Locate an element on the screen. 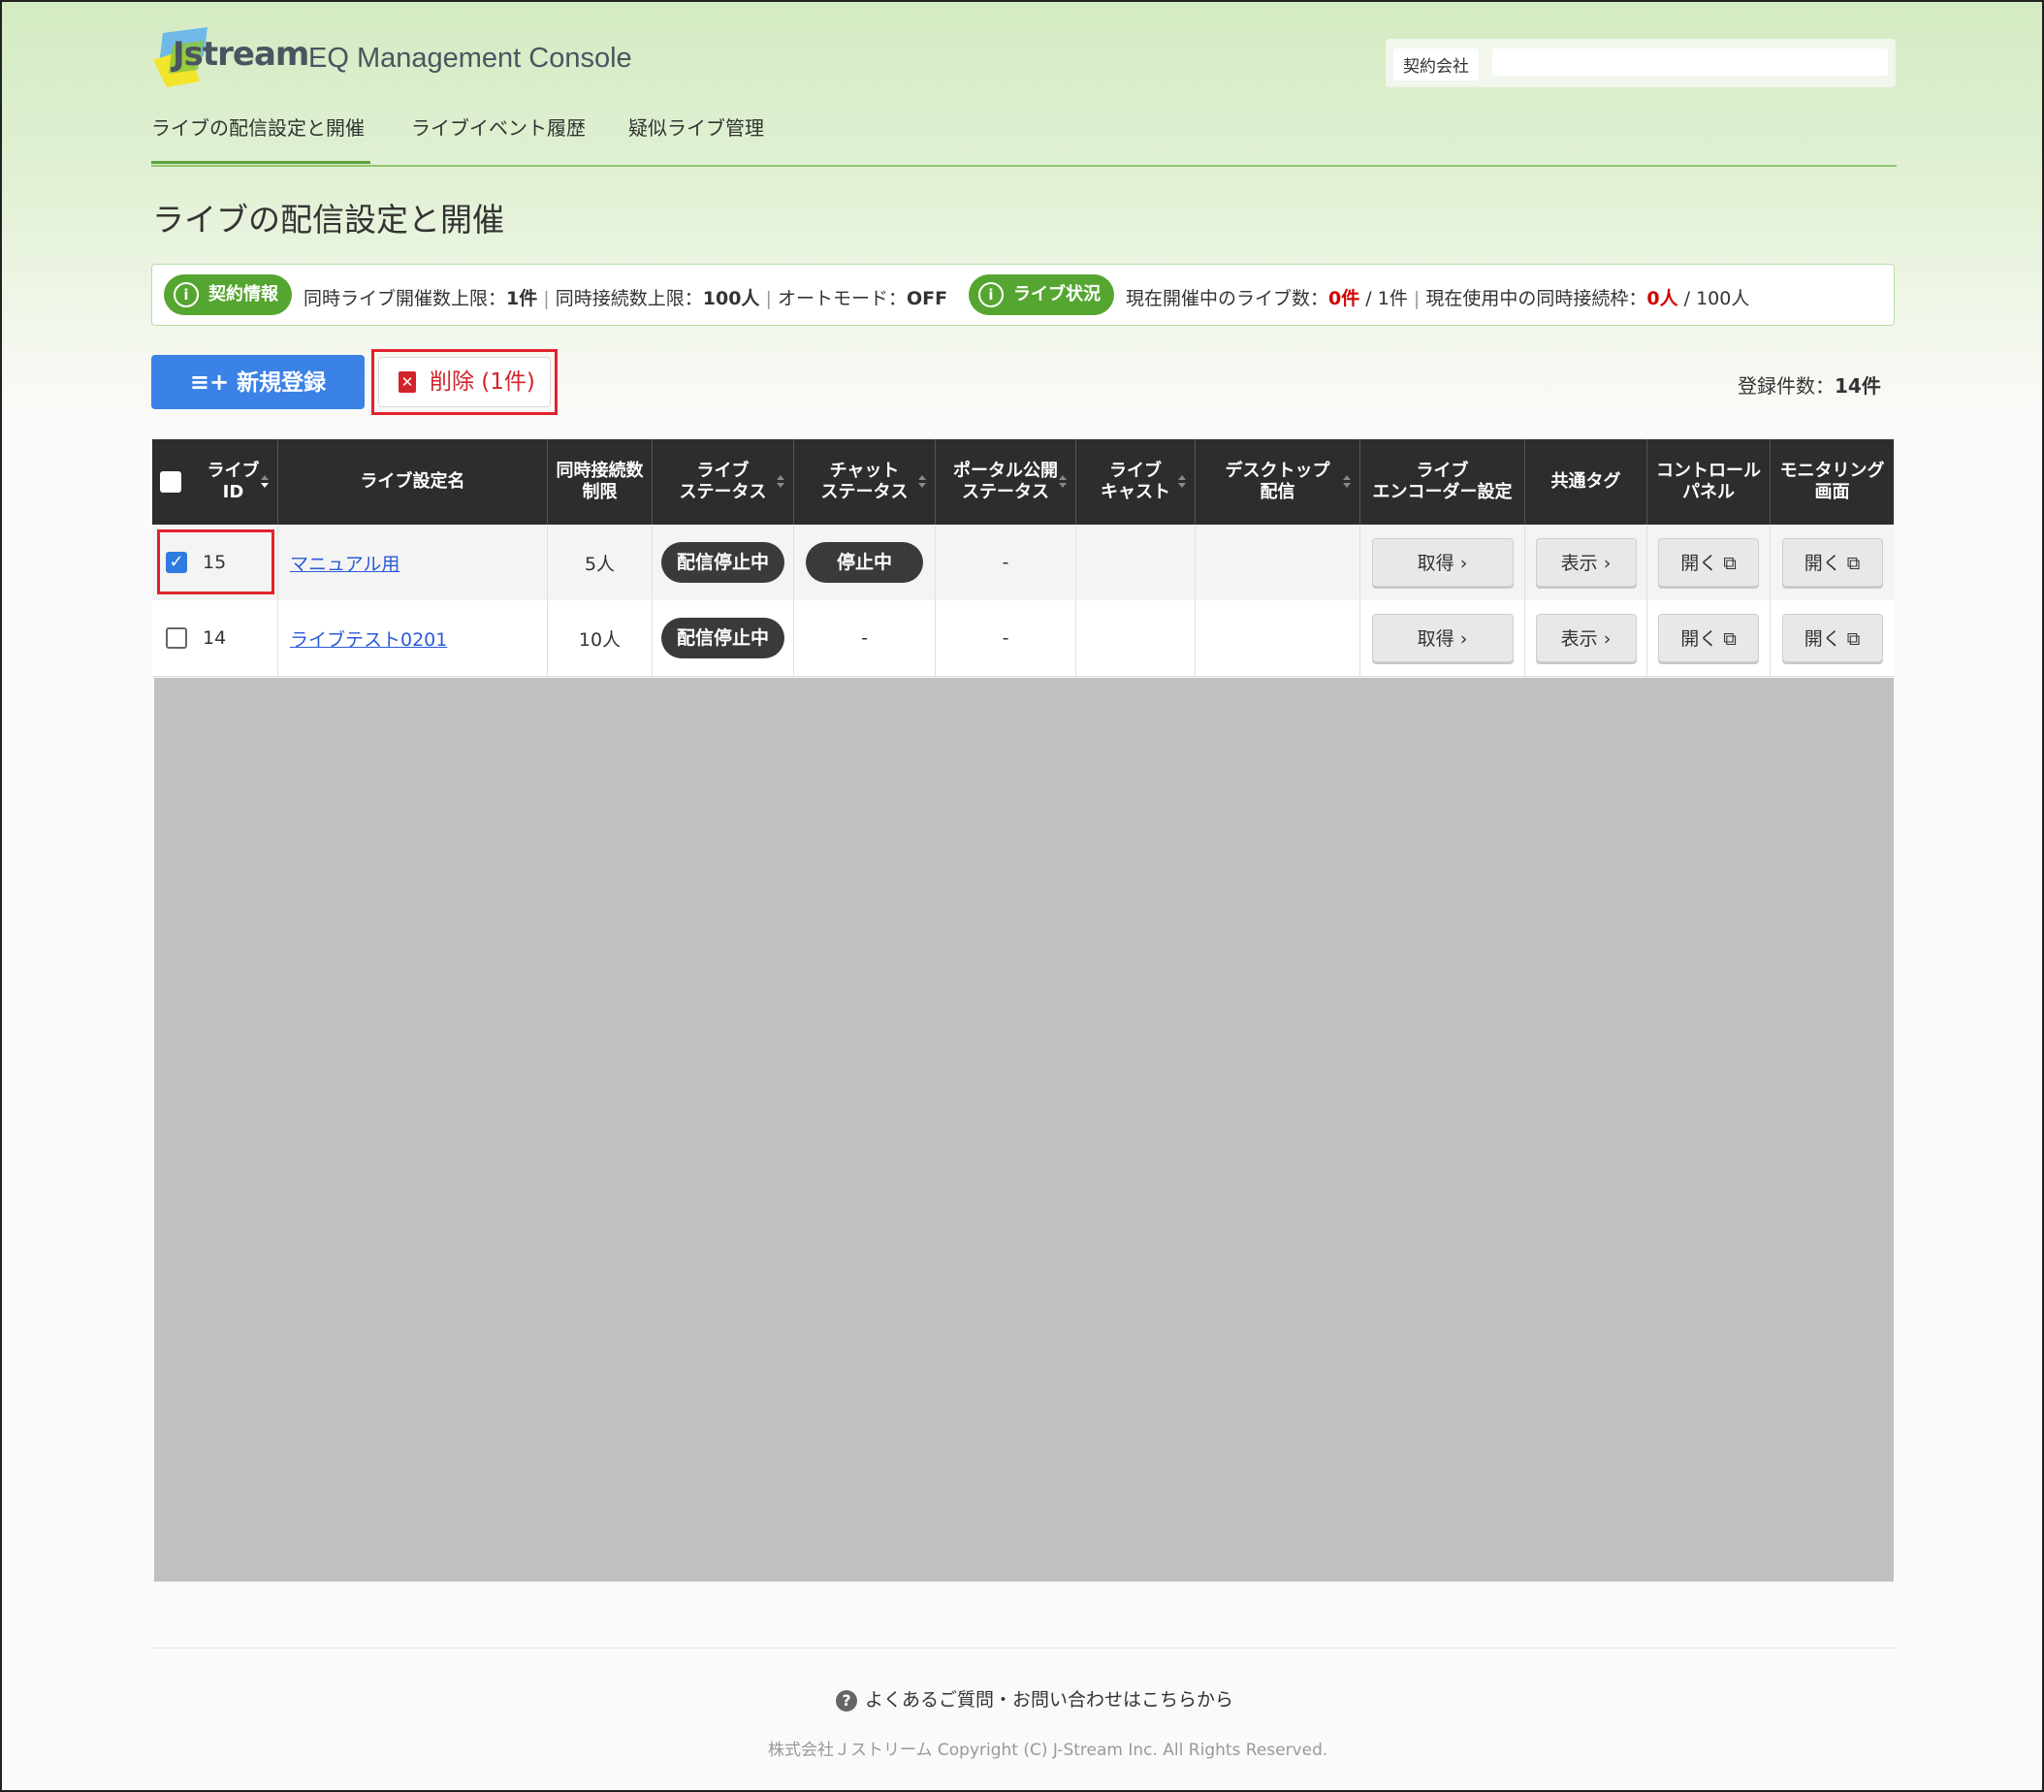  cell-chat-status: 停止中 is located at coordinates (865, 562).